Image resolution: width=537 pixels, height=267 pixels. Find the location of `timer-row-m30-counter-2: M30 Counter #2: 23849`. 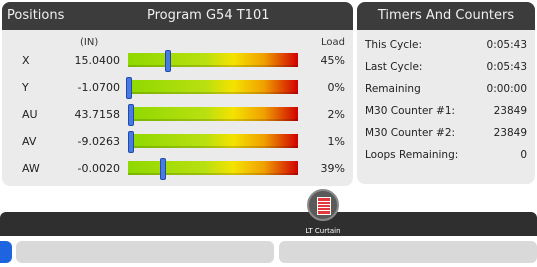

timer-row-m30-counter-2: M30 Counter #2: 23849 is located at coordinates (446, 134).